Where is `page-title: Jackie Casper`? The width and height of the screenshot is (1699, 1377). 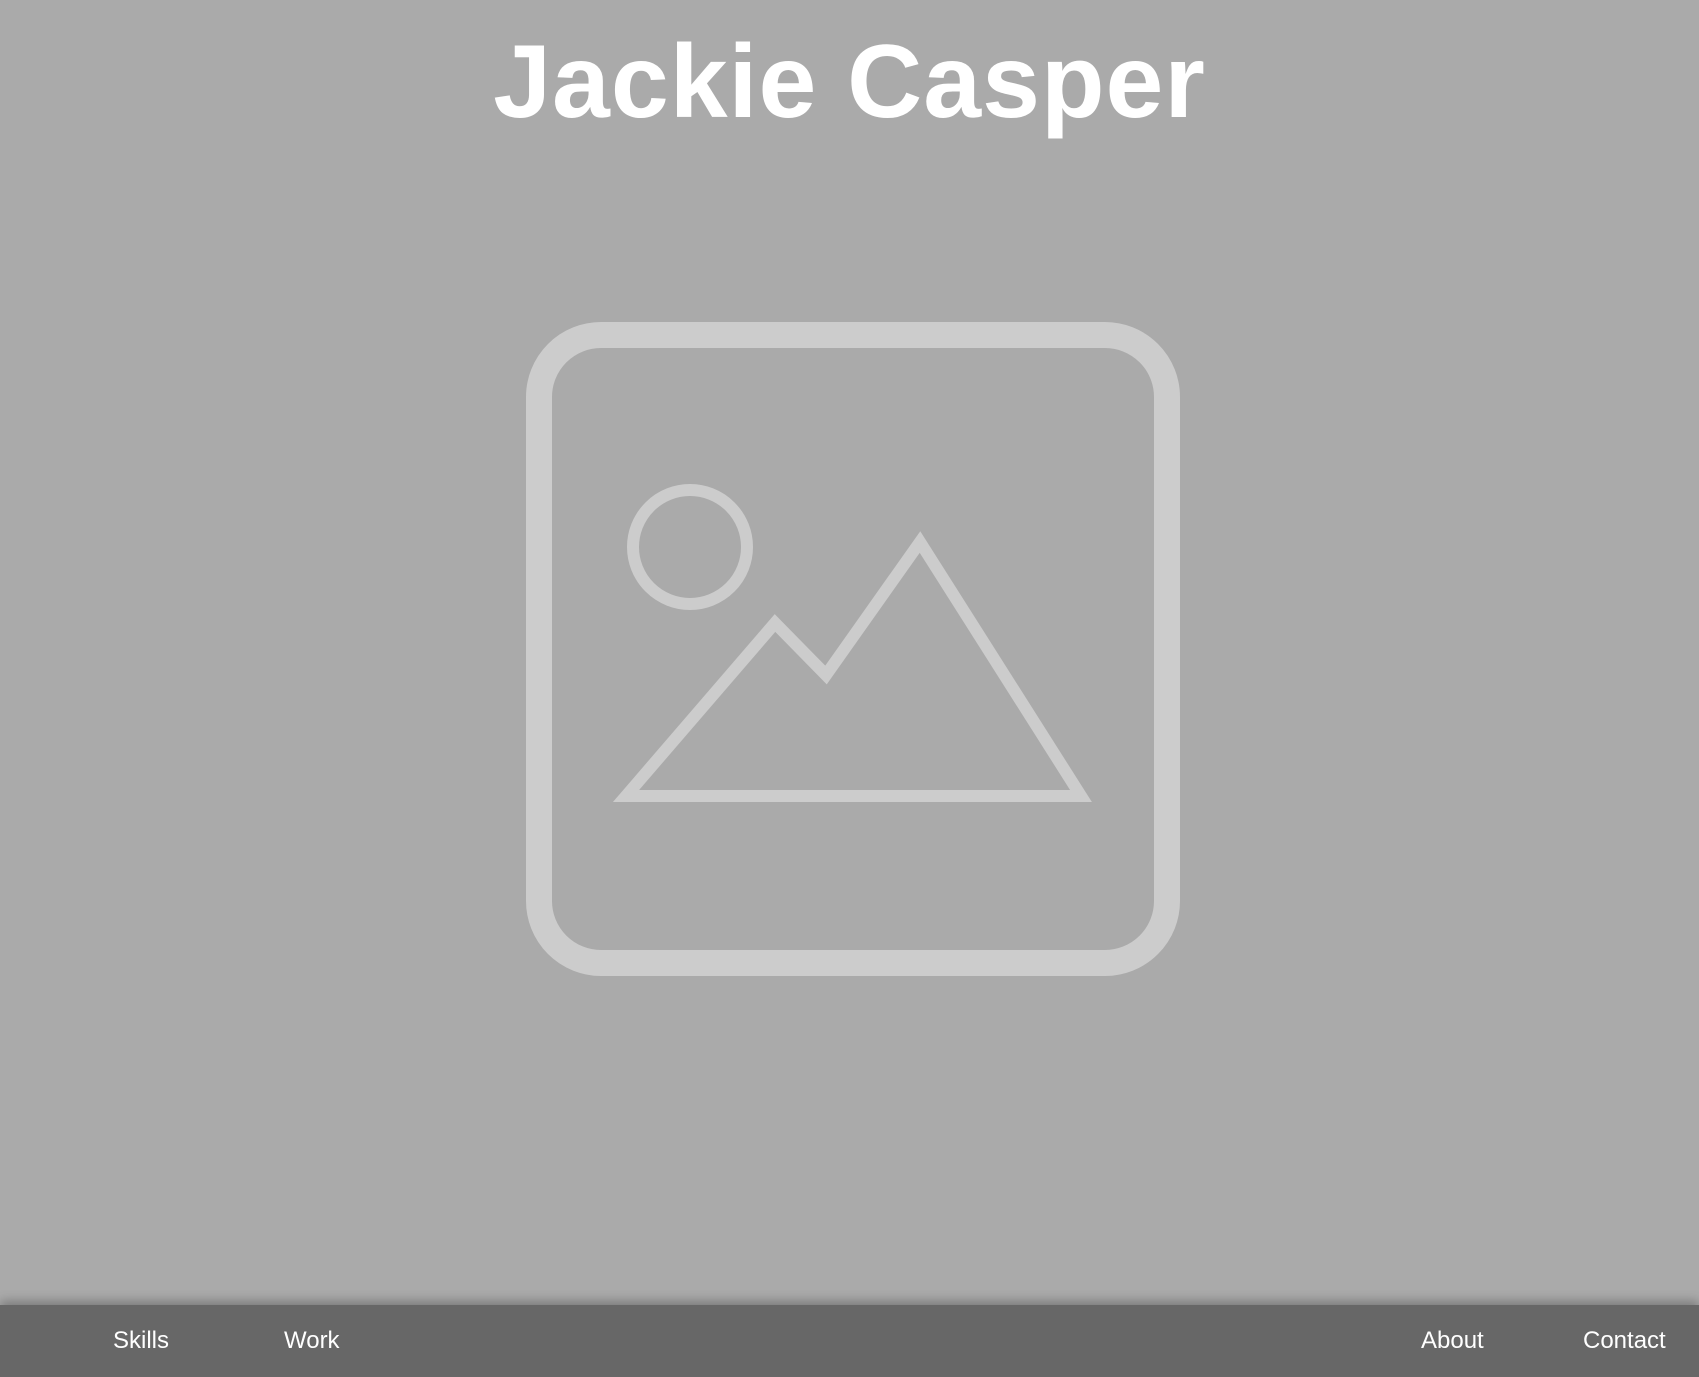 page-title: Jackie Casper is located at coordinates (849, 82).